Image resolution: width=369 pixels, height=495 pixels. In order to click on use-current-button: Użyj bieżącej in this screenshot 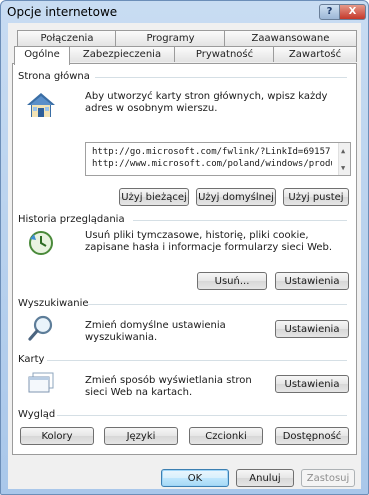, I will do `click(154, 197)`.